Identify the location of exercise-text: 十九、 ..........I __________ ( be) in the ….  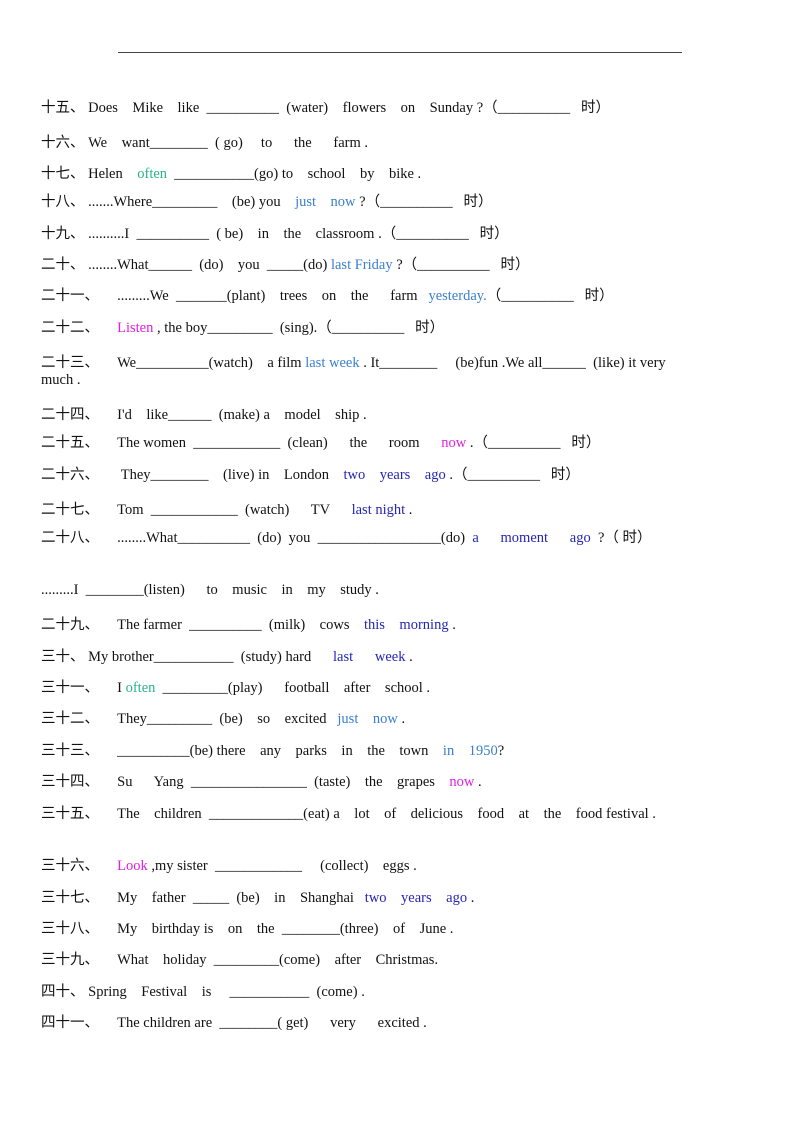
(275, 234).